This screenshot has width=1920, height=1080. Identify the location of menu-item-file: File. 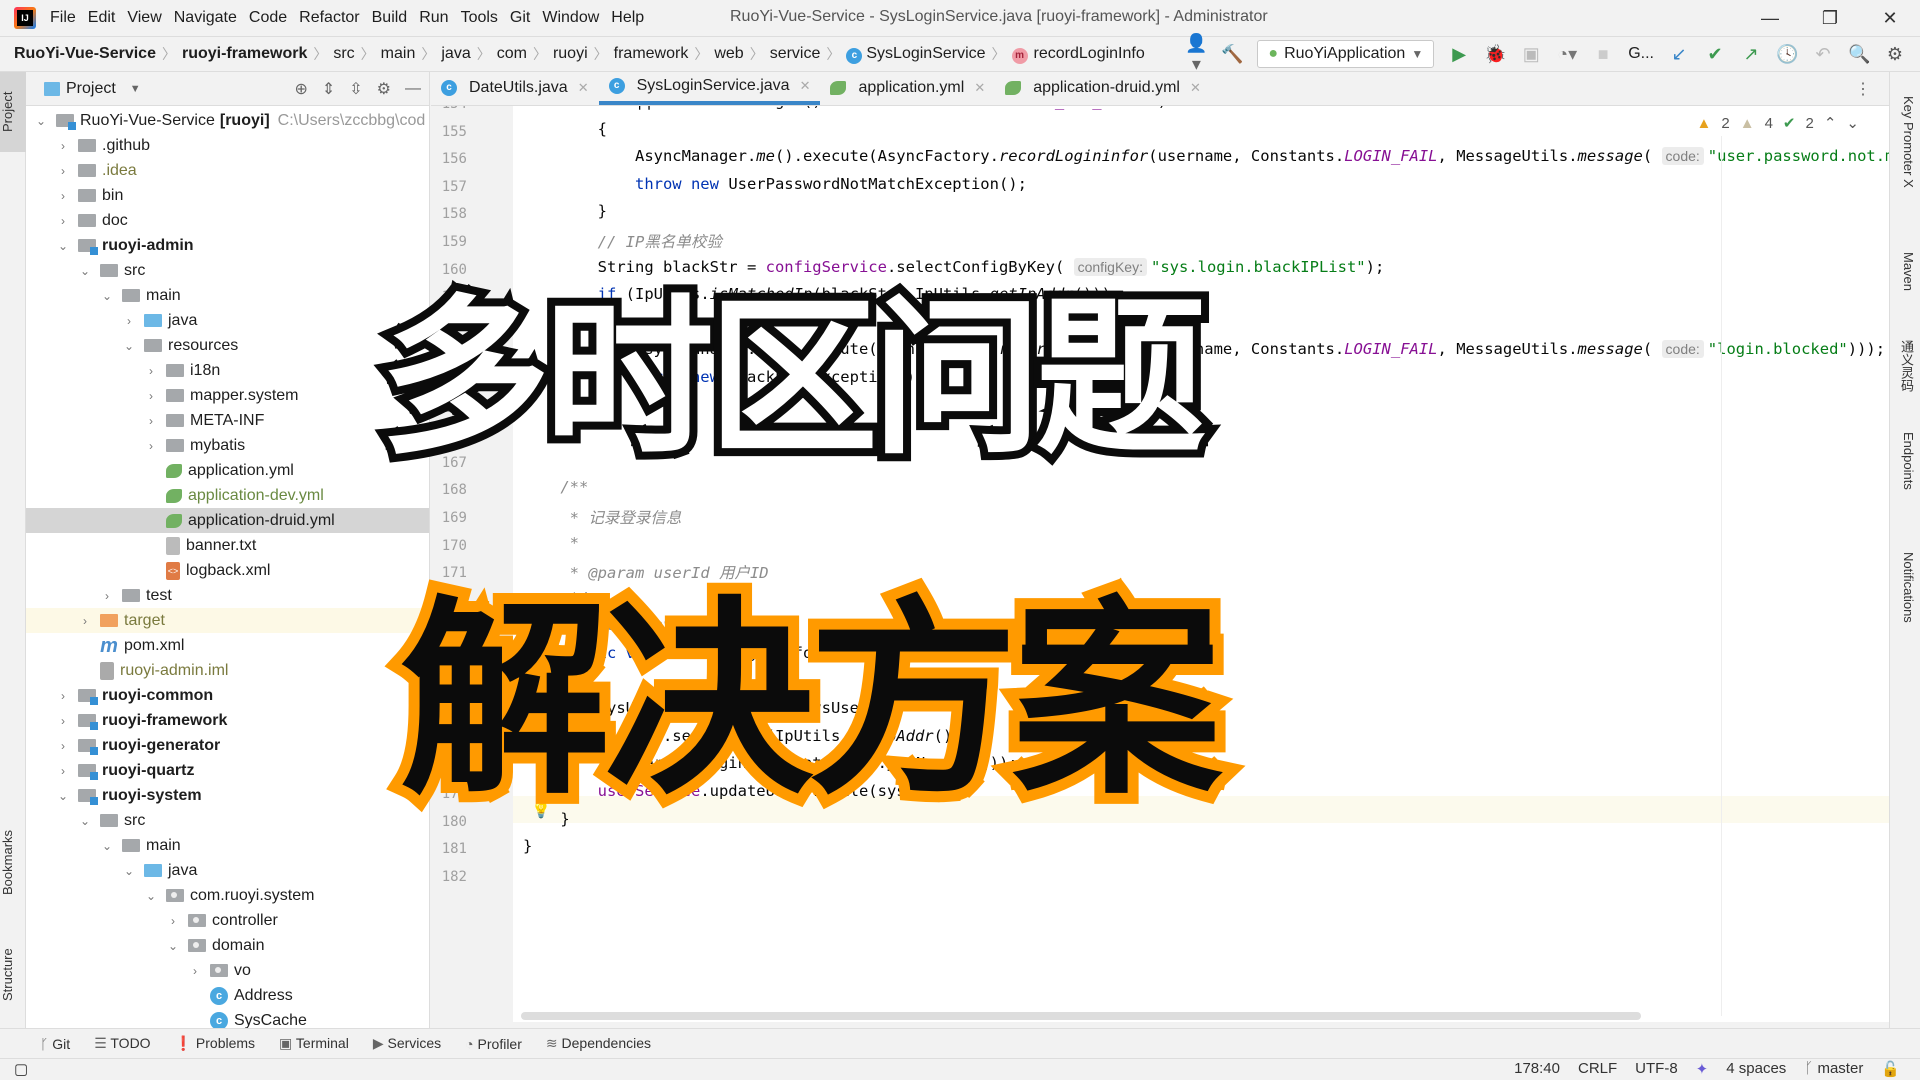
(63, 18).